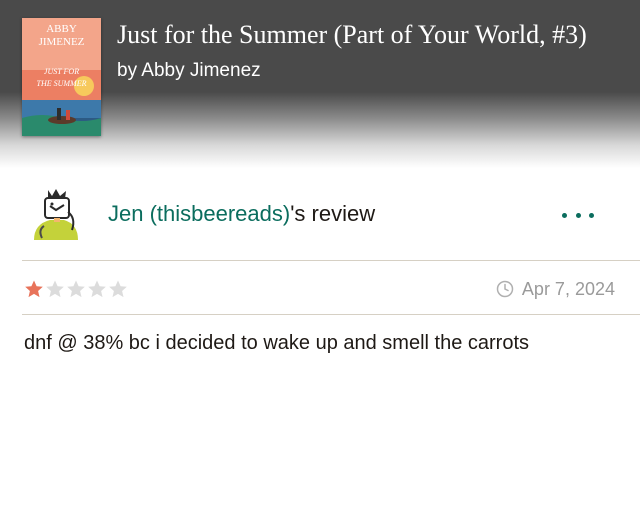 The width and height of the screenshot is (640, 532). Describe the element at coordinates (62, 42) in the screenshot. I see `svg-text: JIMENEZ` at that location.